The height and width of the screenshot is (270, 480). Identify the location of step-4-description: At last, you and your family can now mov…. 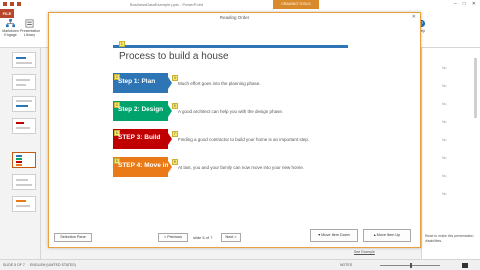
(241, 167).